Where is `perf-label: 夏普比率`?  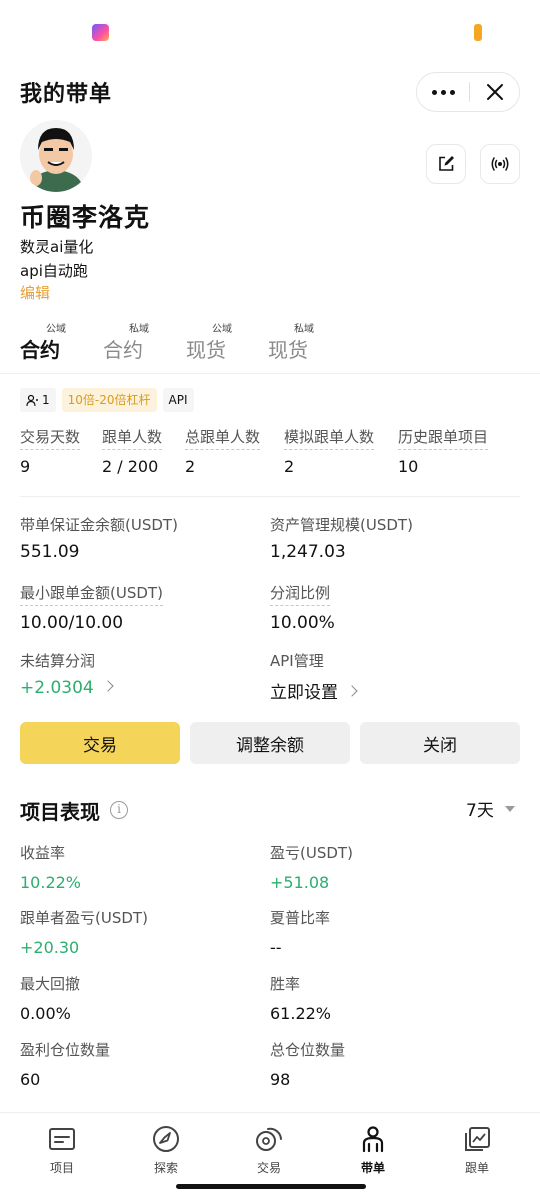 perf-label: 夏普比率 is located at coordinates (300, 918).